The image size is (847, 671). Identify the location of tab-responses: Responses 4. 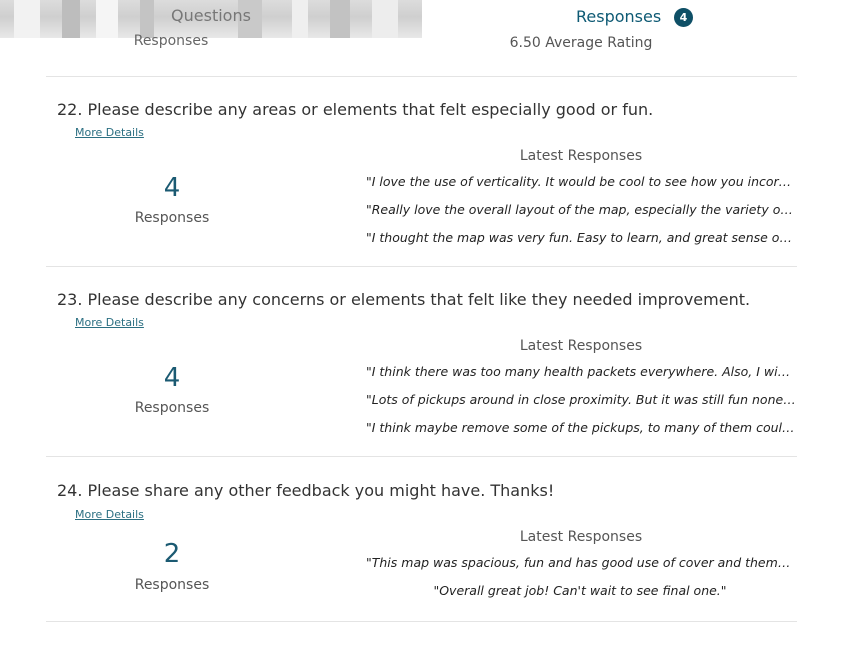
(634, 19).